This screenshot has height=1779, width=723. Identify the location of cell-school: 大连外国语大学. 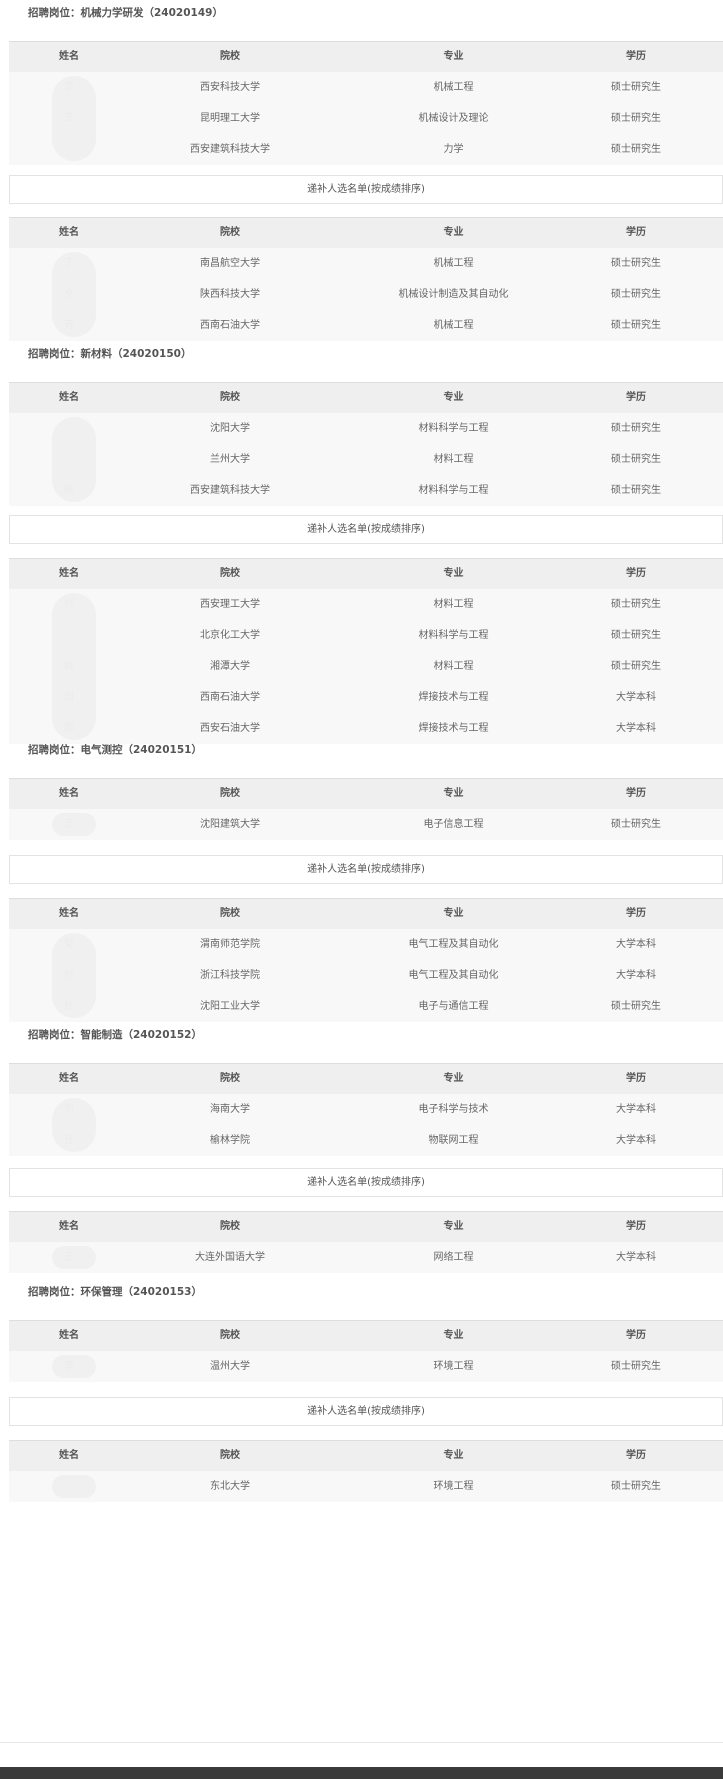
(230, 1257).